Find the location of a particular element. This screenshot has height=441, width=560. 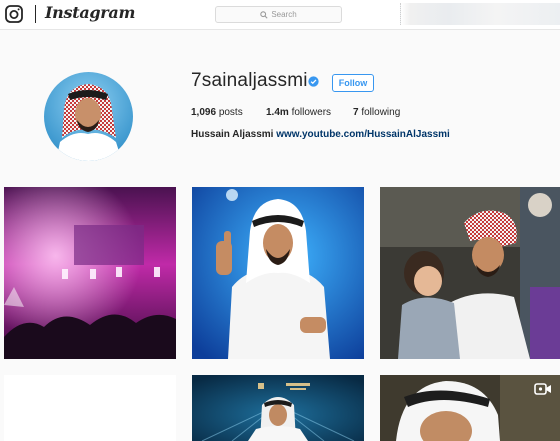

header-divider is located at coordinates (35, 14).